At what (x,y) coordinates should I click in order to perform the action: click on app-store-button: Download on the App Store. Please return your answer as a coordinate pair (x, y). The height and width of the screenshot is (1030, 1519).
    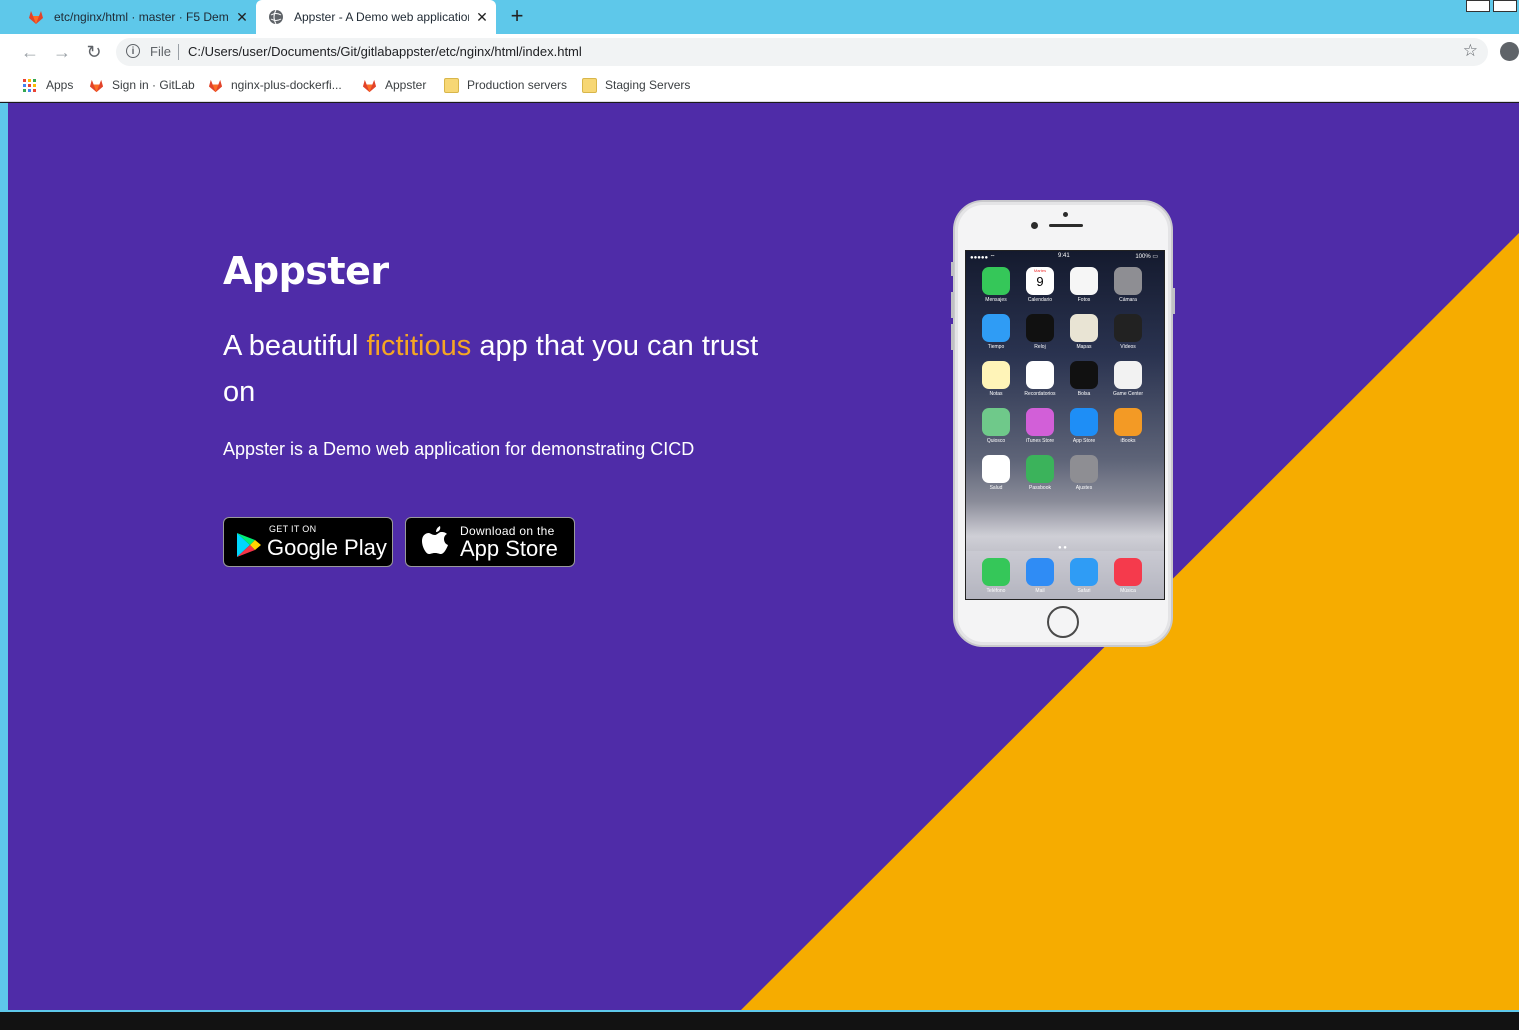
    Looking at the image, I should click on (490, 542).